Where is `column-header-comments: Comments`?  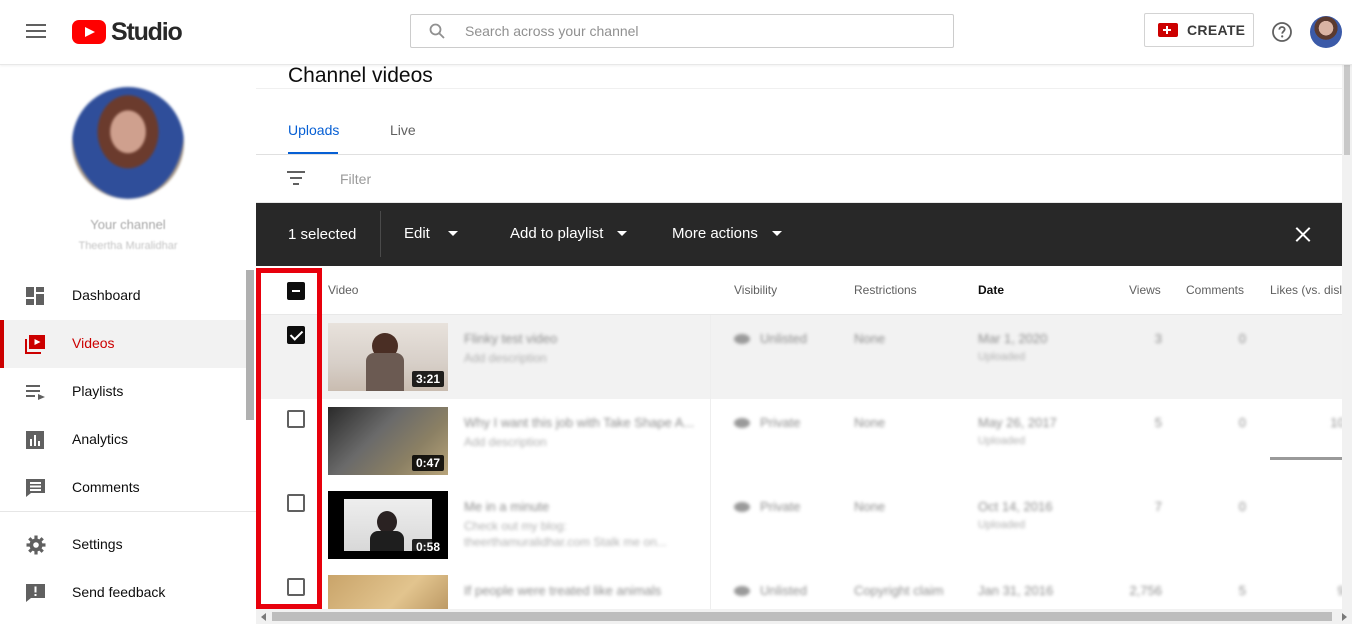
column-header-comments: Comments is located at coordinates (1215, 290).